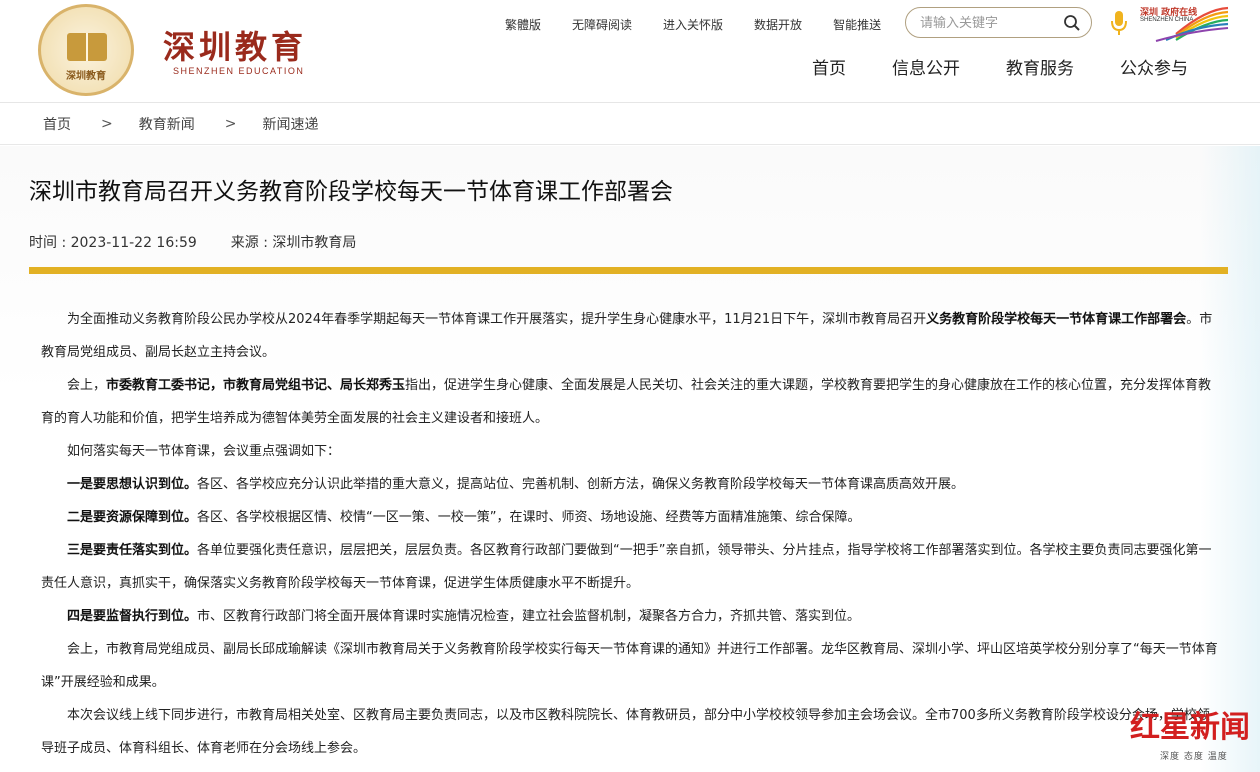 This screenshot has height=772, width=1260. I want to click on breadcrumb: 首页 > 教育新闻 > 新闻速递, so click(630, 124).